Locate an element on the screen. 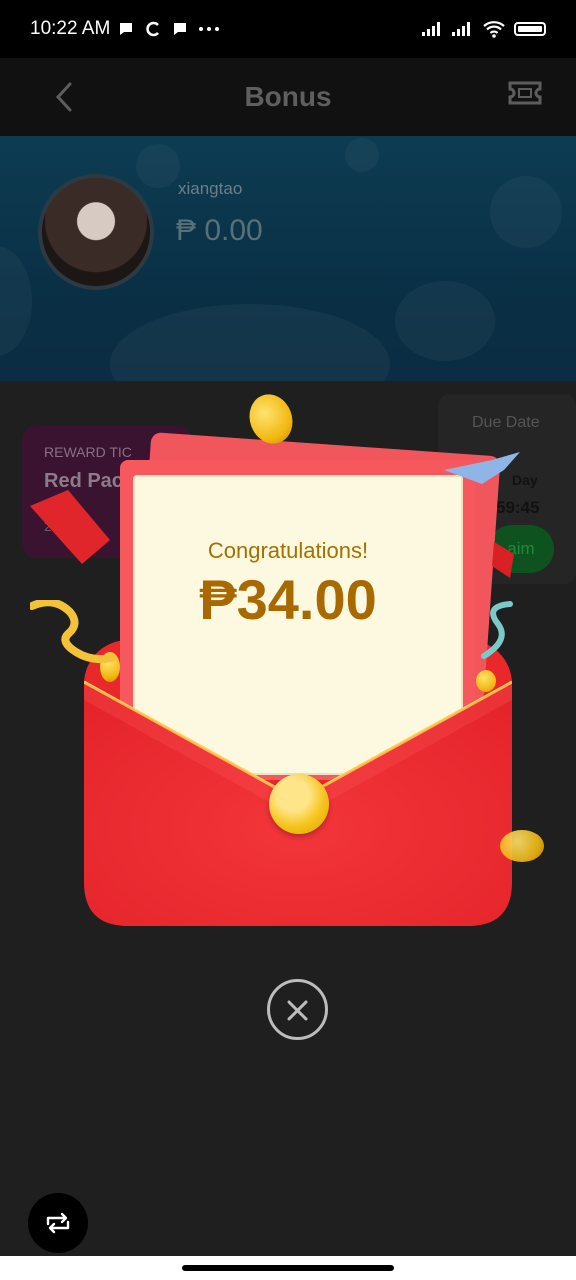 Image resolution: width=576 pixels, height=1280 pixels. confetti-red is located at coordinates (70, 527).